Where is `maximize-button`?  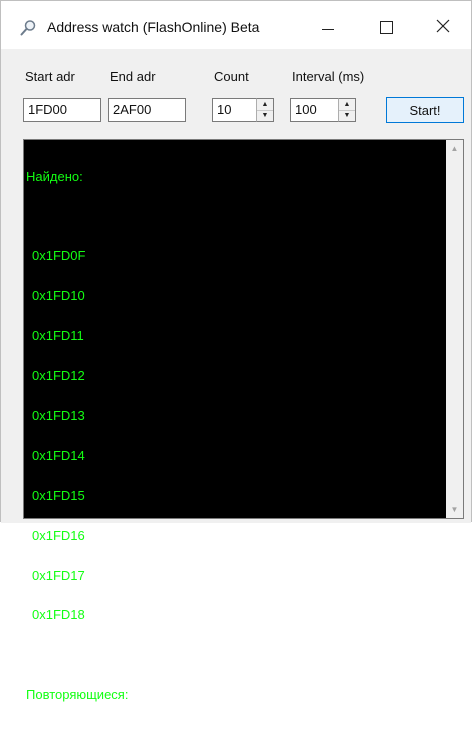 maximize-button is located at coordinates (386, 27).